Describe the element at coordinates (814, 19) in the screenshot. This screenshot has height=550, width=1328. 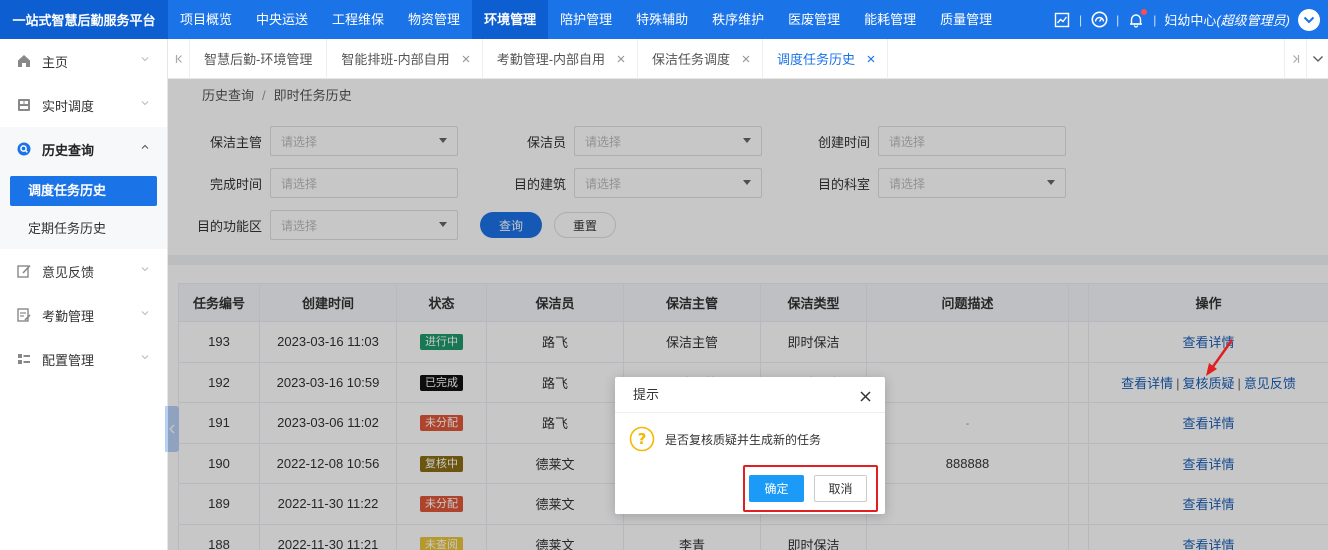
I see `top-nav-item: 医废管理` at that location.